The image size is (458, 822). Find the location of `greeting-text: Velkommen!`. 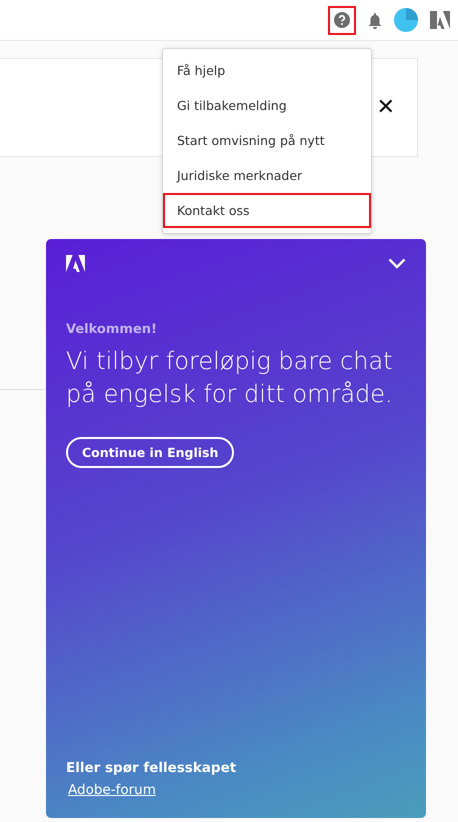

greeting-text: Velkommen! is located at coordinates (112, 329).